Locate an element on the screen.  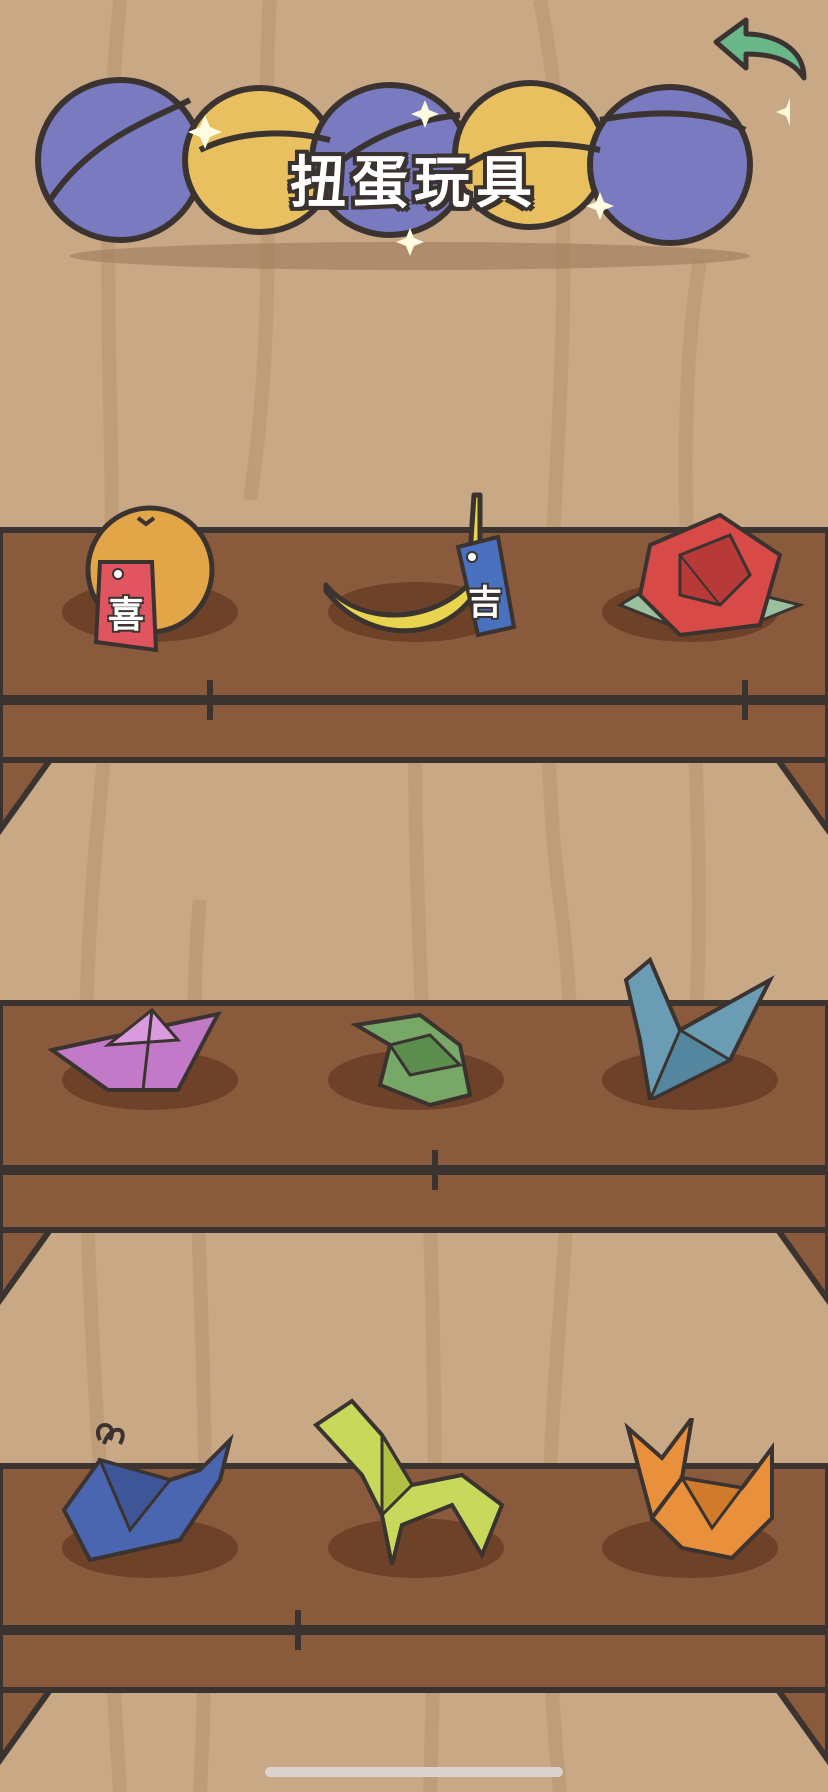
shelf-item-origami-boat is located at coordinates (147, 1085).